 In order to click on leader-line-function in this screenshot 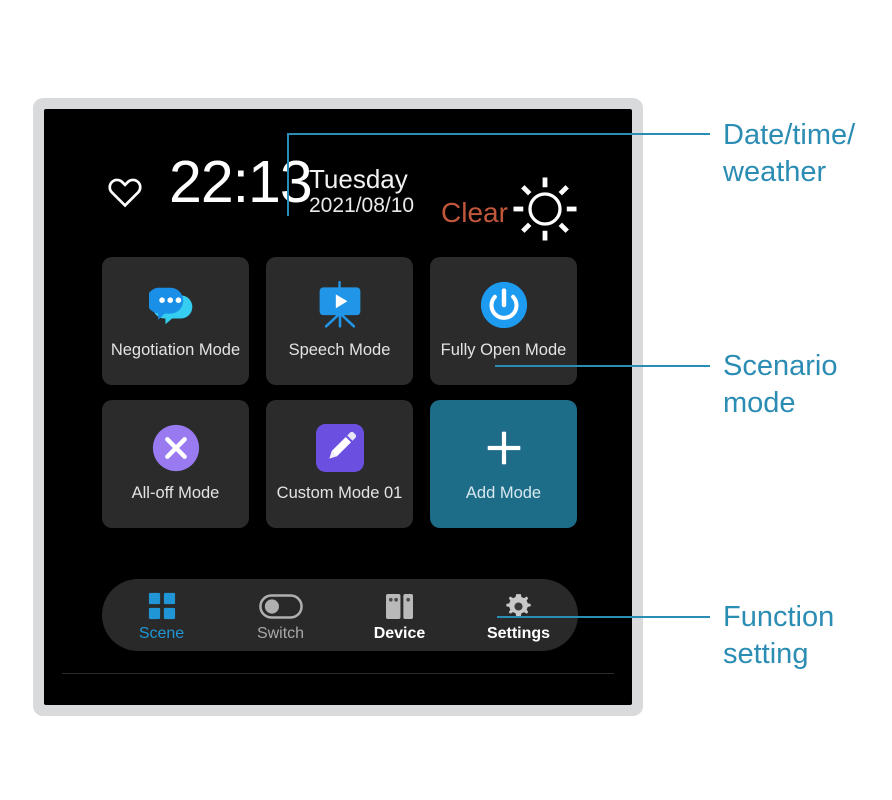, I will do `click(603, 617)`.